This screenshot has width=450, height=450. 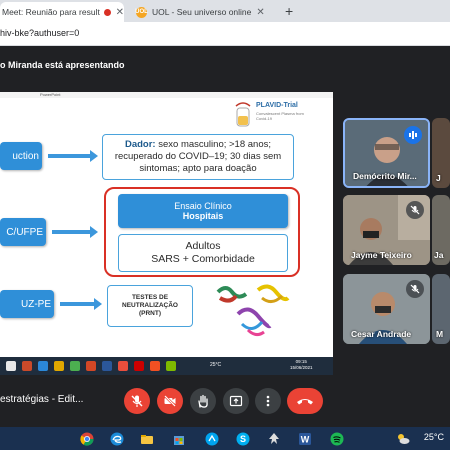 I want to click on powerpoint-titlebar: PowerPoint, so click(x=166, y=95).